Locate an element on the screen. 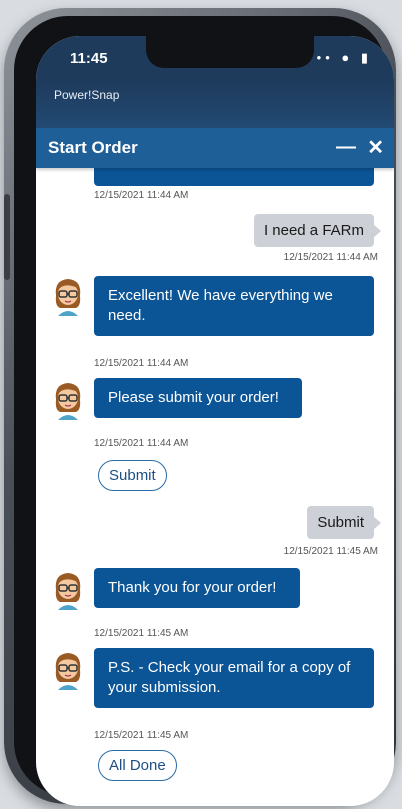 The height and width of the screenshot is (809, 402). bot-message-bubble: Excellent! We have everything we need. is located at coordinates (234, 306).